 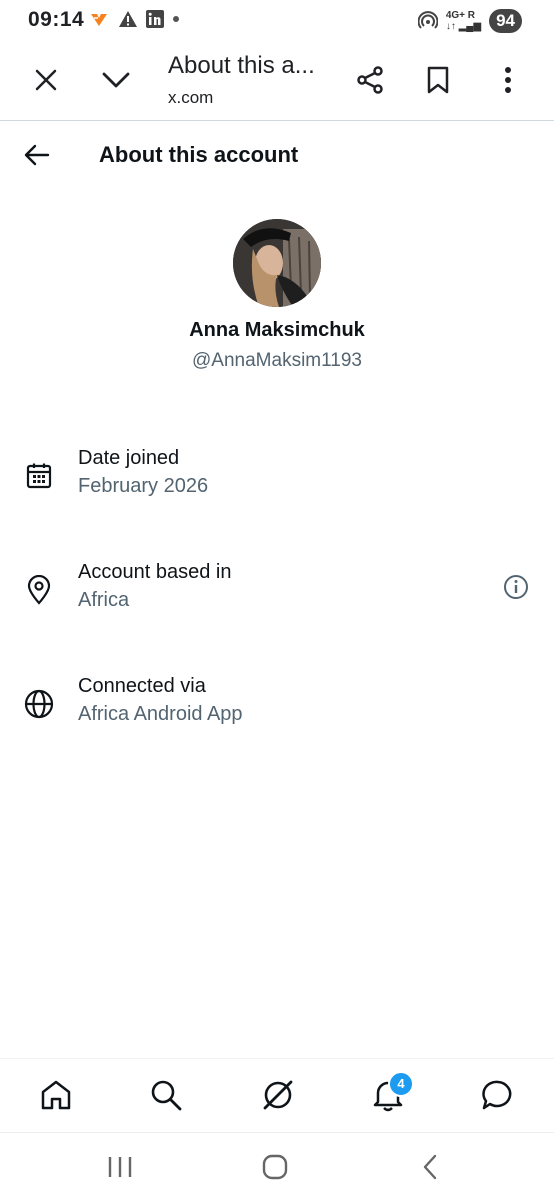 I want to click on url-display: x.com, so click(x=190, y=98).